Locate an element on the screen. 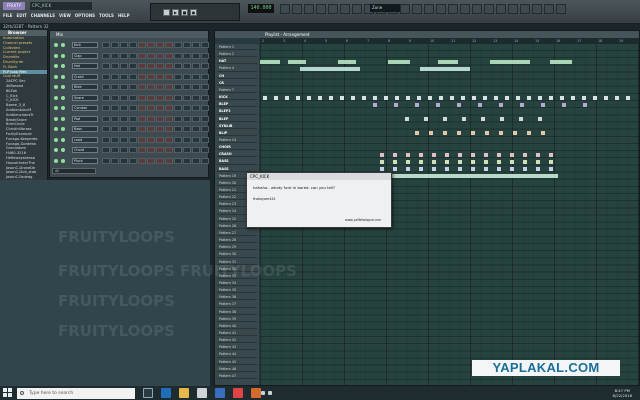  channel-name-button: Lead is located at coordinates (85, 139).